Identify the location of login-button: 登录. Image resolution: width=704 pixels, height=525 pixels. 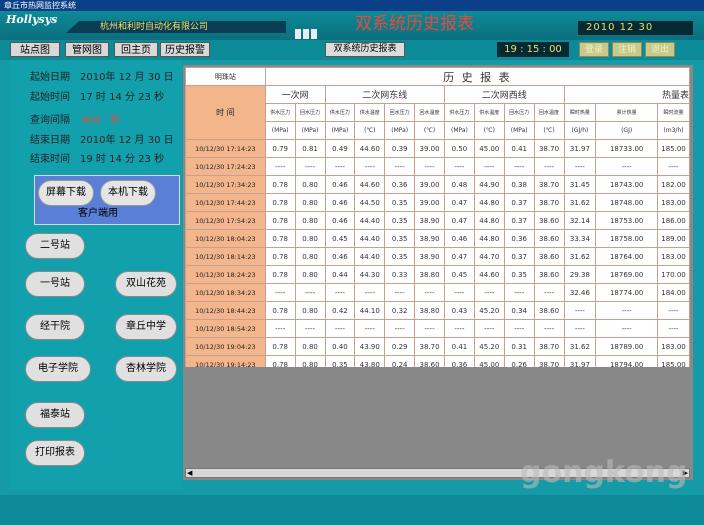
(594, 49).